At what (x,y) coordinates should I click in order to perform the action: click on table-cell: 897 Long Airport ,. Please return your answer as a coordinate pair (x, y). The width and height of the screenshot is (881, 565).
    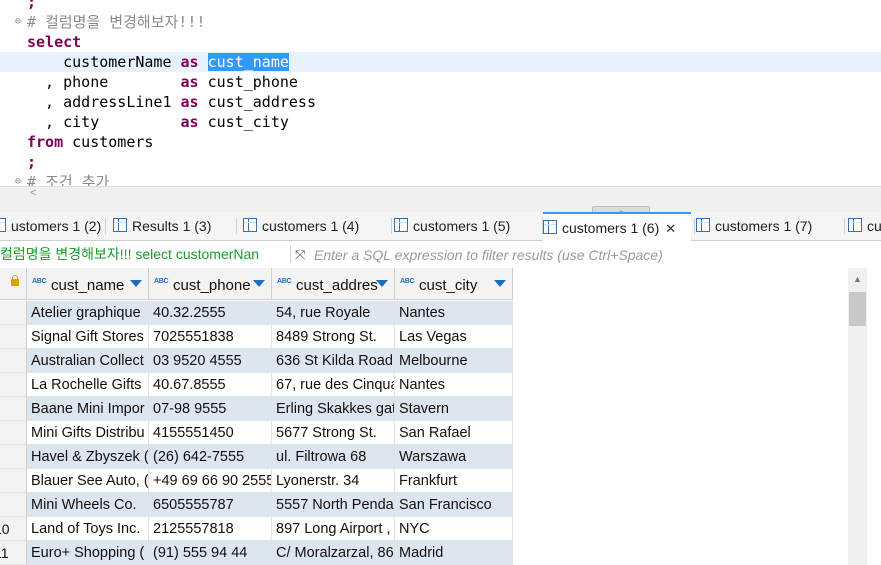
    Looking at the image, I should click on (333, 529).